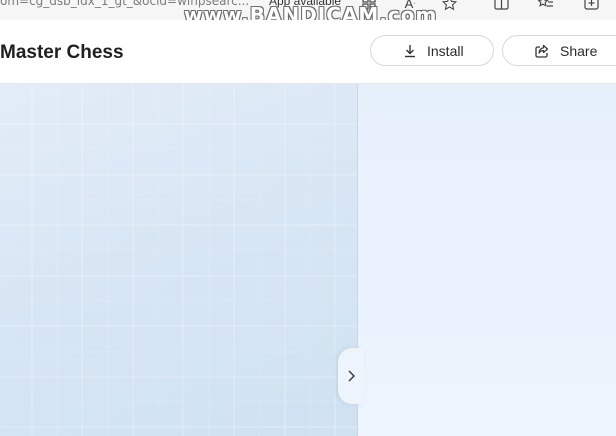 The width and height of the screenshot is (616, 436). What do you see at coordinates (546, 6) in the screenshot?
I see `favorites-list-icon` at bounding box center [546, 6].